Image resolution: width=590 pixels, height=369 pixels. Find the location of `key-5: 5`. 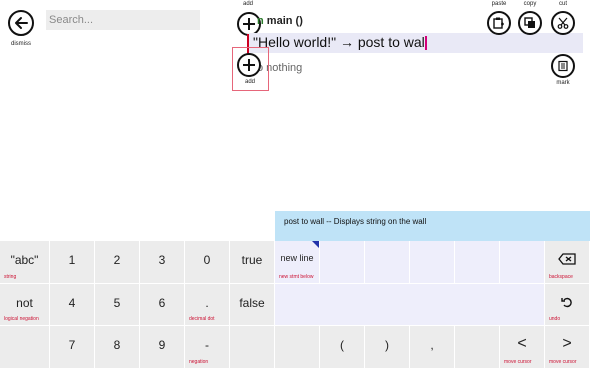

key-5: 5 is located at coordinates (117, 305).